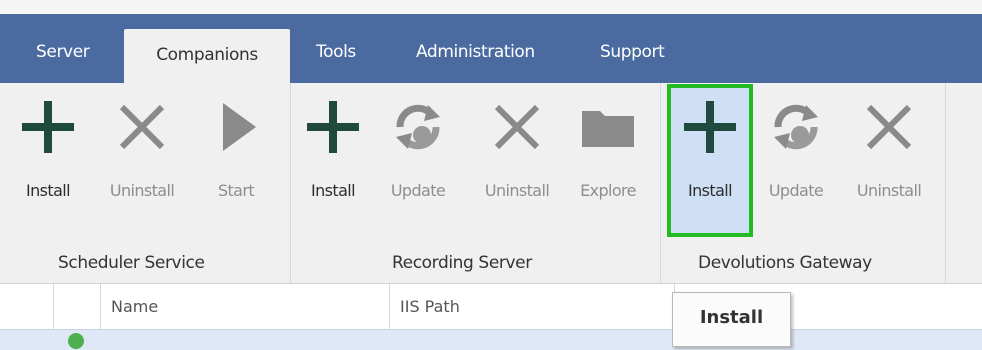 The height and width of the screenshot is (350, 982). I want to click on grid-expander-column, so click(27, 306).